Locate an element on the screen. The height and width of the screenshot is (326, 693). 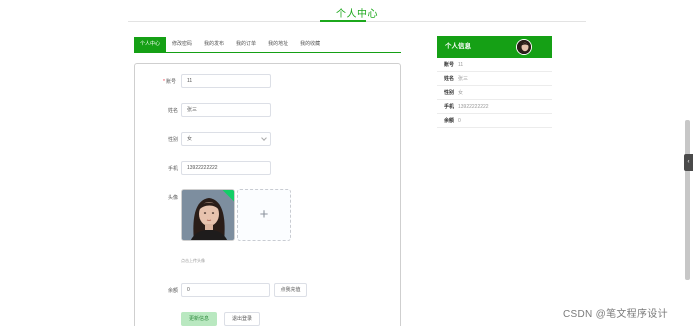
recharge-button: 点我充值 is located at coordinates (290, 290).